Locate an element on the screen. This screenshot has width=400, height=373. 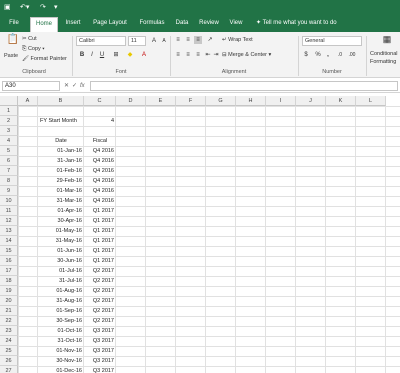
column-header-j: J is located at coordinates (311, 101).